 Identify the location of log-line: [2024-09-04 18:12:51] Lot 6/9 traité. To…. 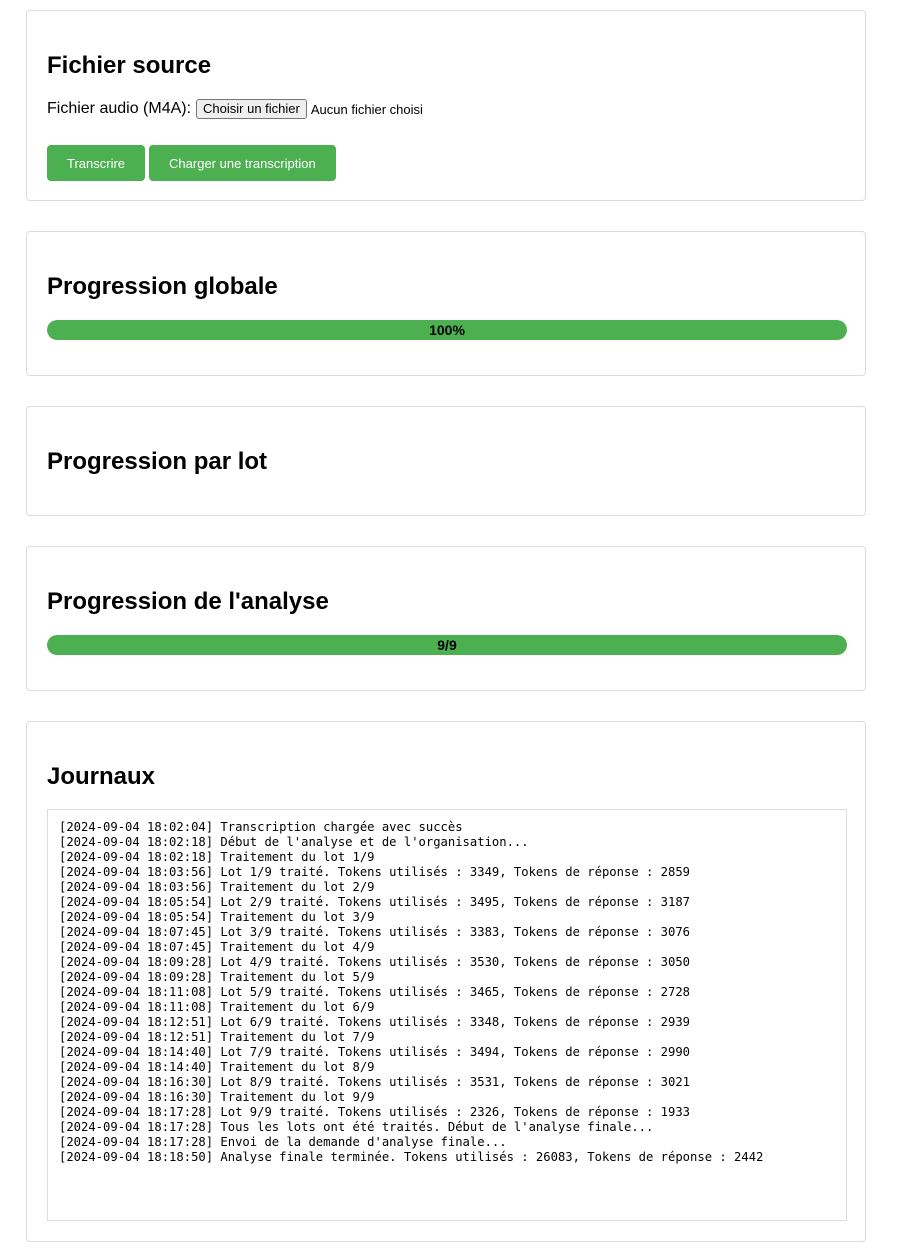
(375, 1022).